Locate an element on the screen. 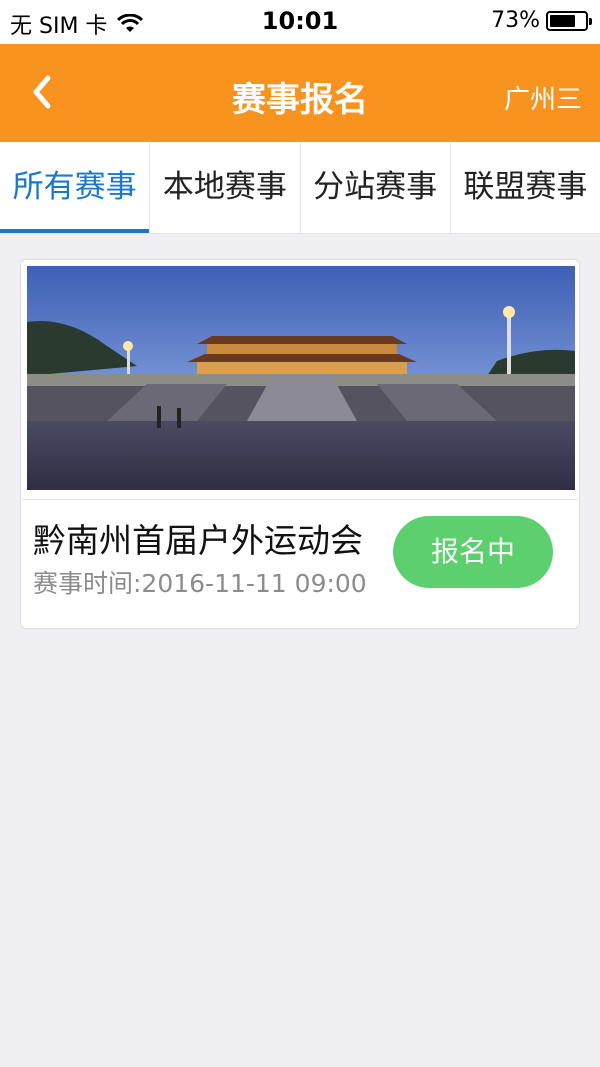  event-title: 黔南州首届户外运动会 is located at coordinates (198, 540).